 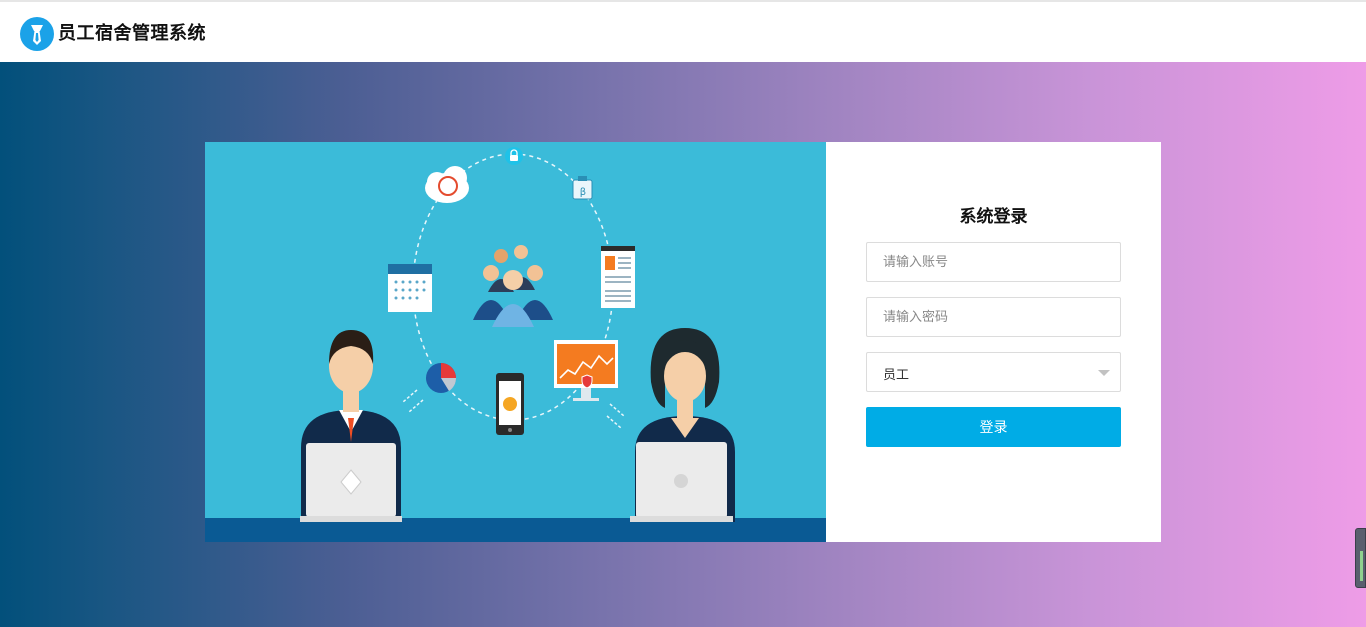 I want to click on tie-icon, so click(x=37, y=34).